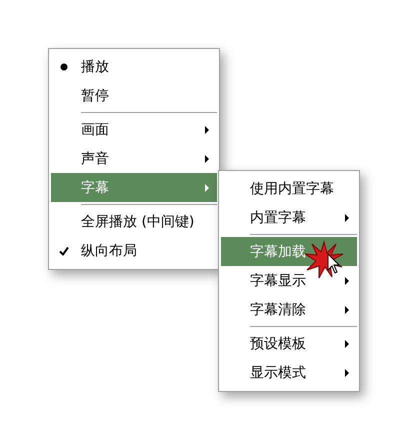 The width and height of the screenshot is (409, 439). Describe the element at coordinates (289, 372) in the screenshot. I see `menu-item: 显示模式` at that location.